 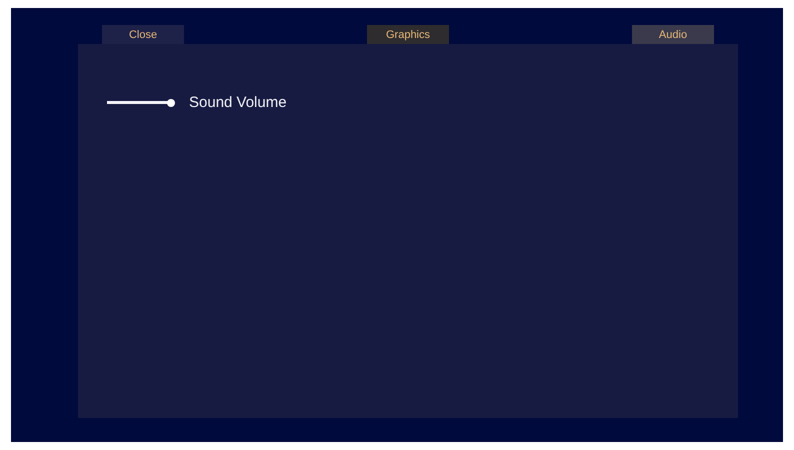 I want to click on tab-button: Audio, so click(x=673, y=34).